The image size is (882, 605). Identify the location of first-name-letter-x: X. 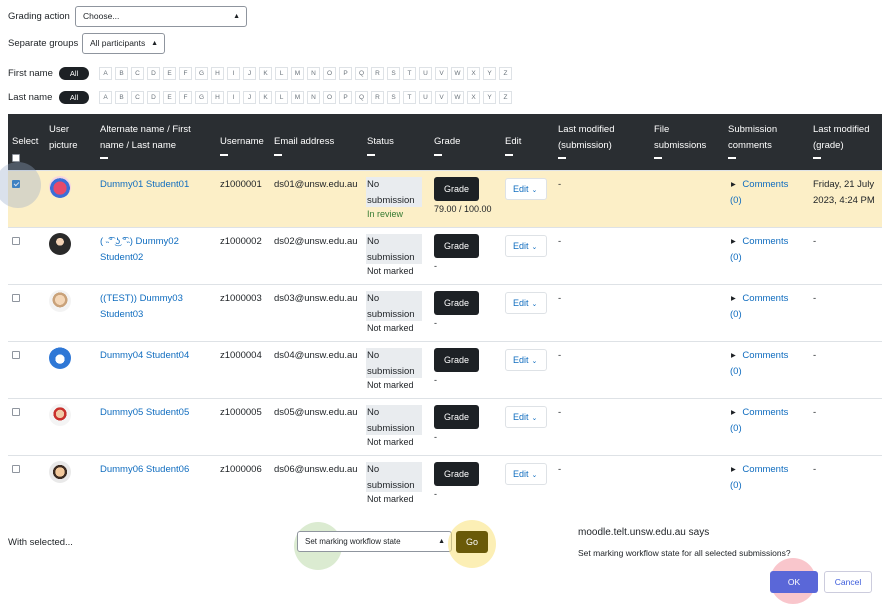
(473, 73).